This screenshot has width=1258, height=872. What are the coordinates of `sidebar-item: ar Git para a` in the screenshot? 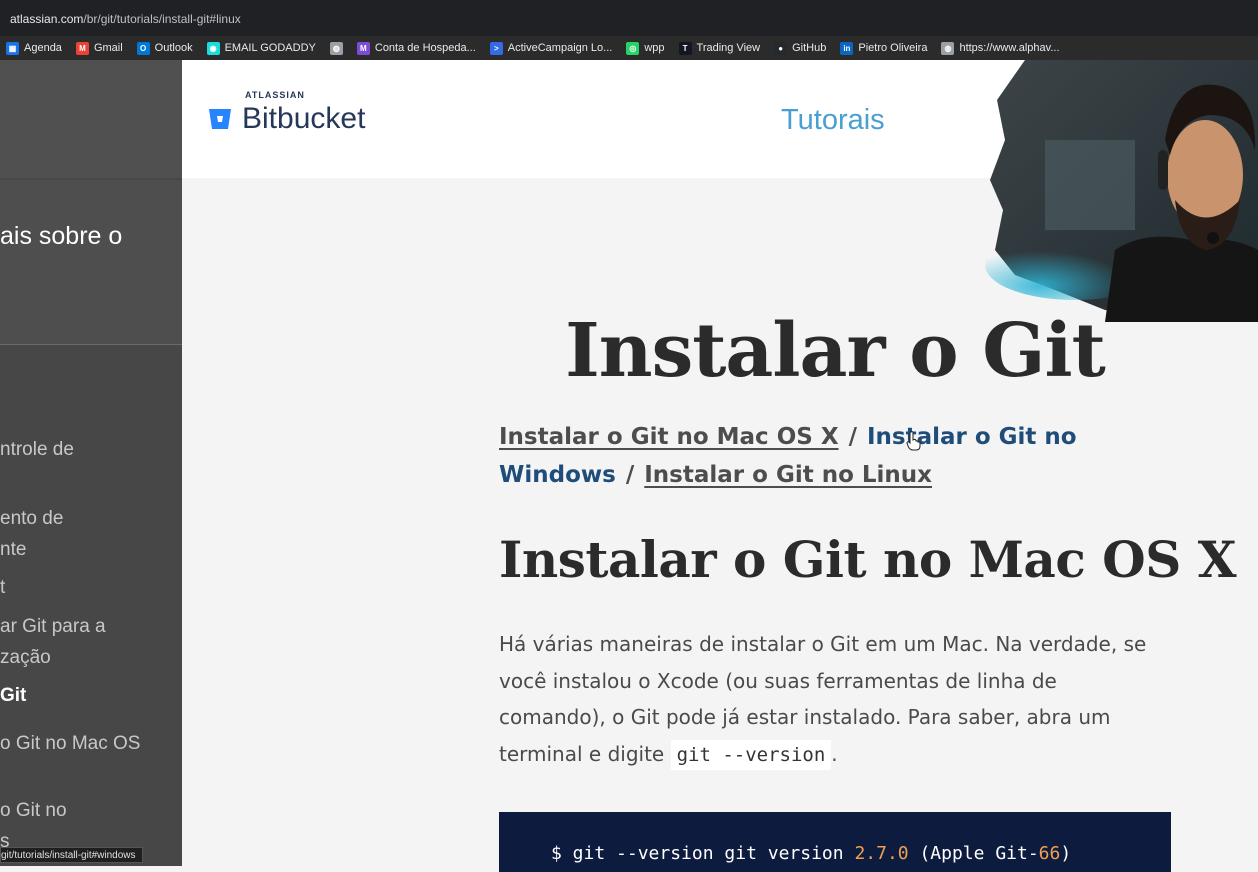 It's located at (53, 626).